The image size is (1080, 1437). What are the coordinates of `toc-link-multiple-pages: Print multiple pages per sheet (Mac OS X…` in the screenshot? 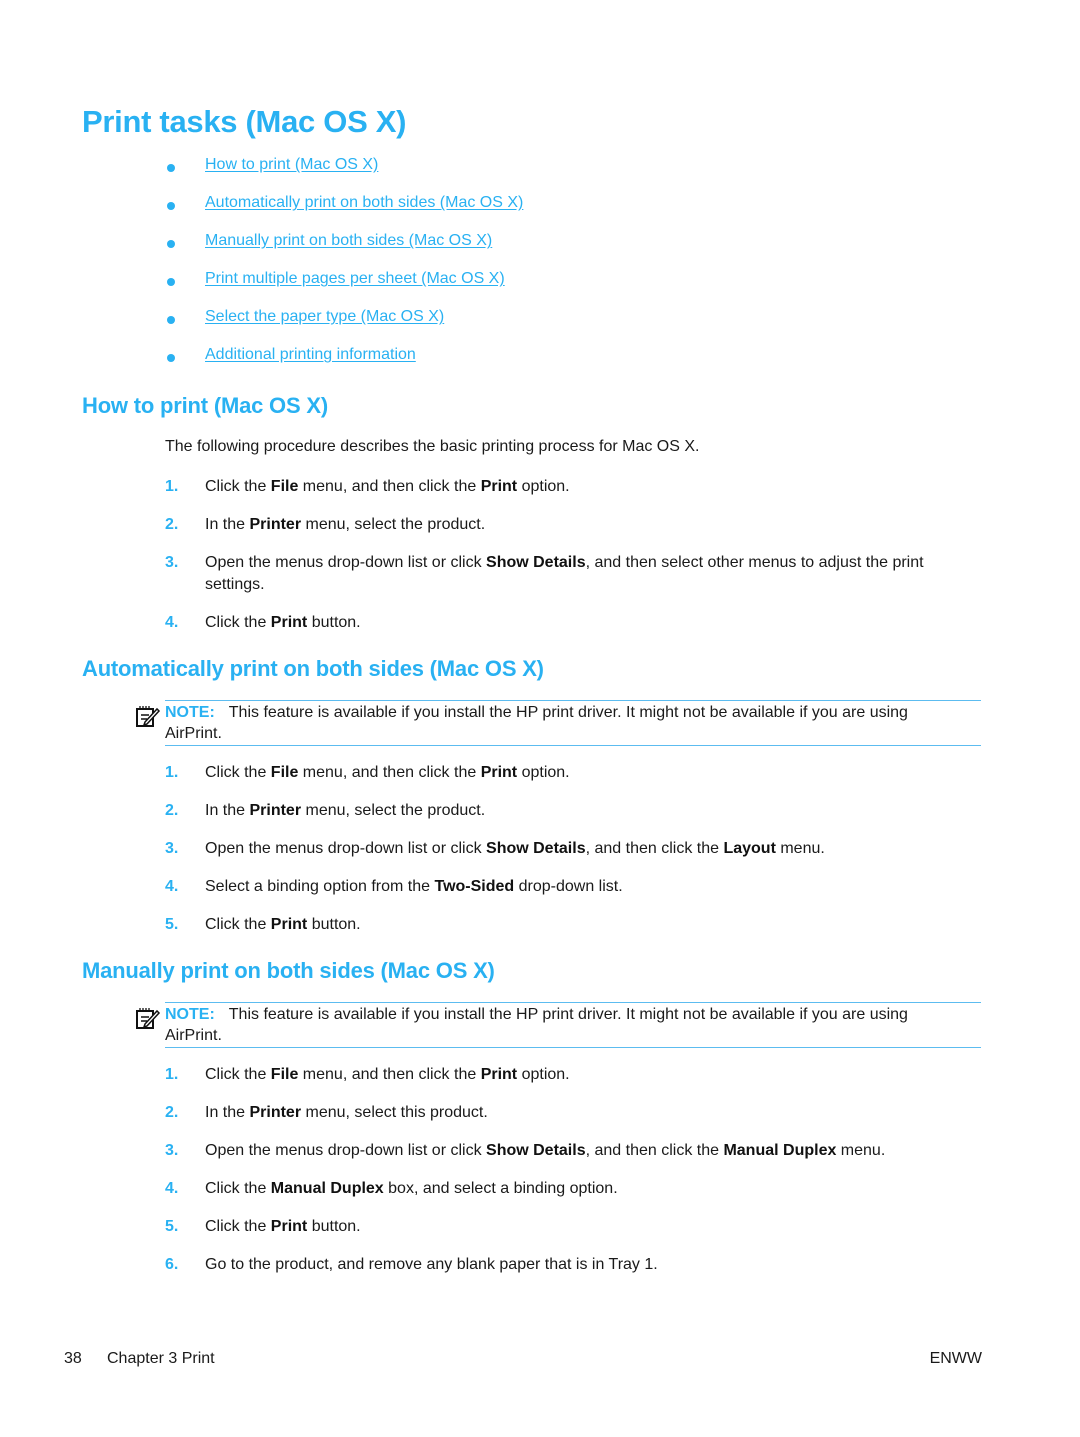 It's located at (355, 279).